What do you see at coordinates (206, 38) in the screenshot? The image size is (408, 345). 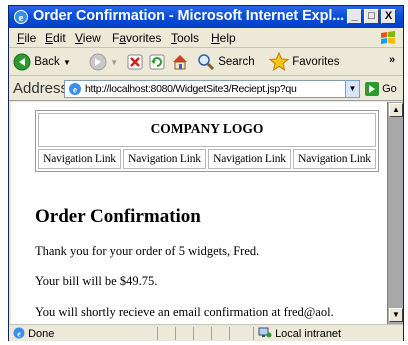 I see `menu-bar: File Edit View Favorites Tools Help` at bounding box center [206, 38].